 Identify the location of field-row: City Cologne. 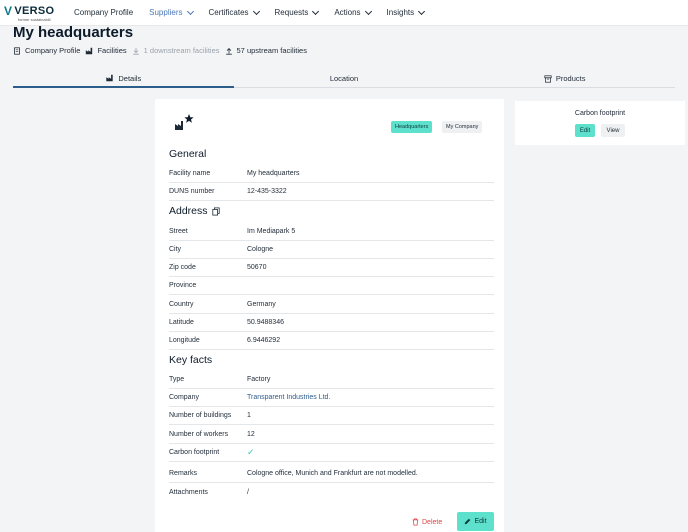
(331, 250).